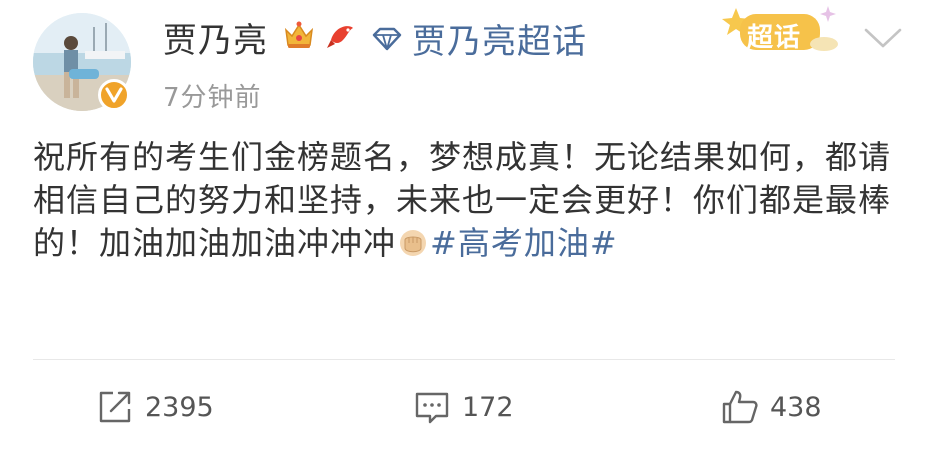  I want to click on verified-badge-icon, so click(114, 95).